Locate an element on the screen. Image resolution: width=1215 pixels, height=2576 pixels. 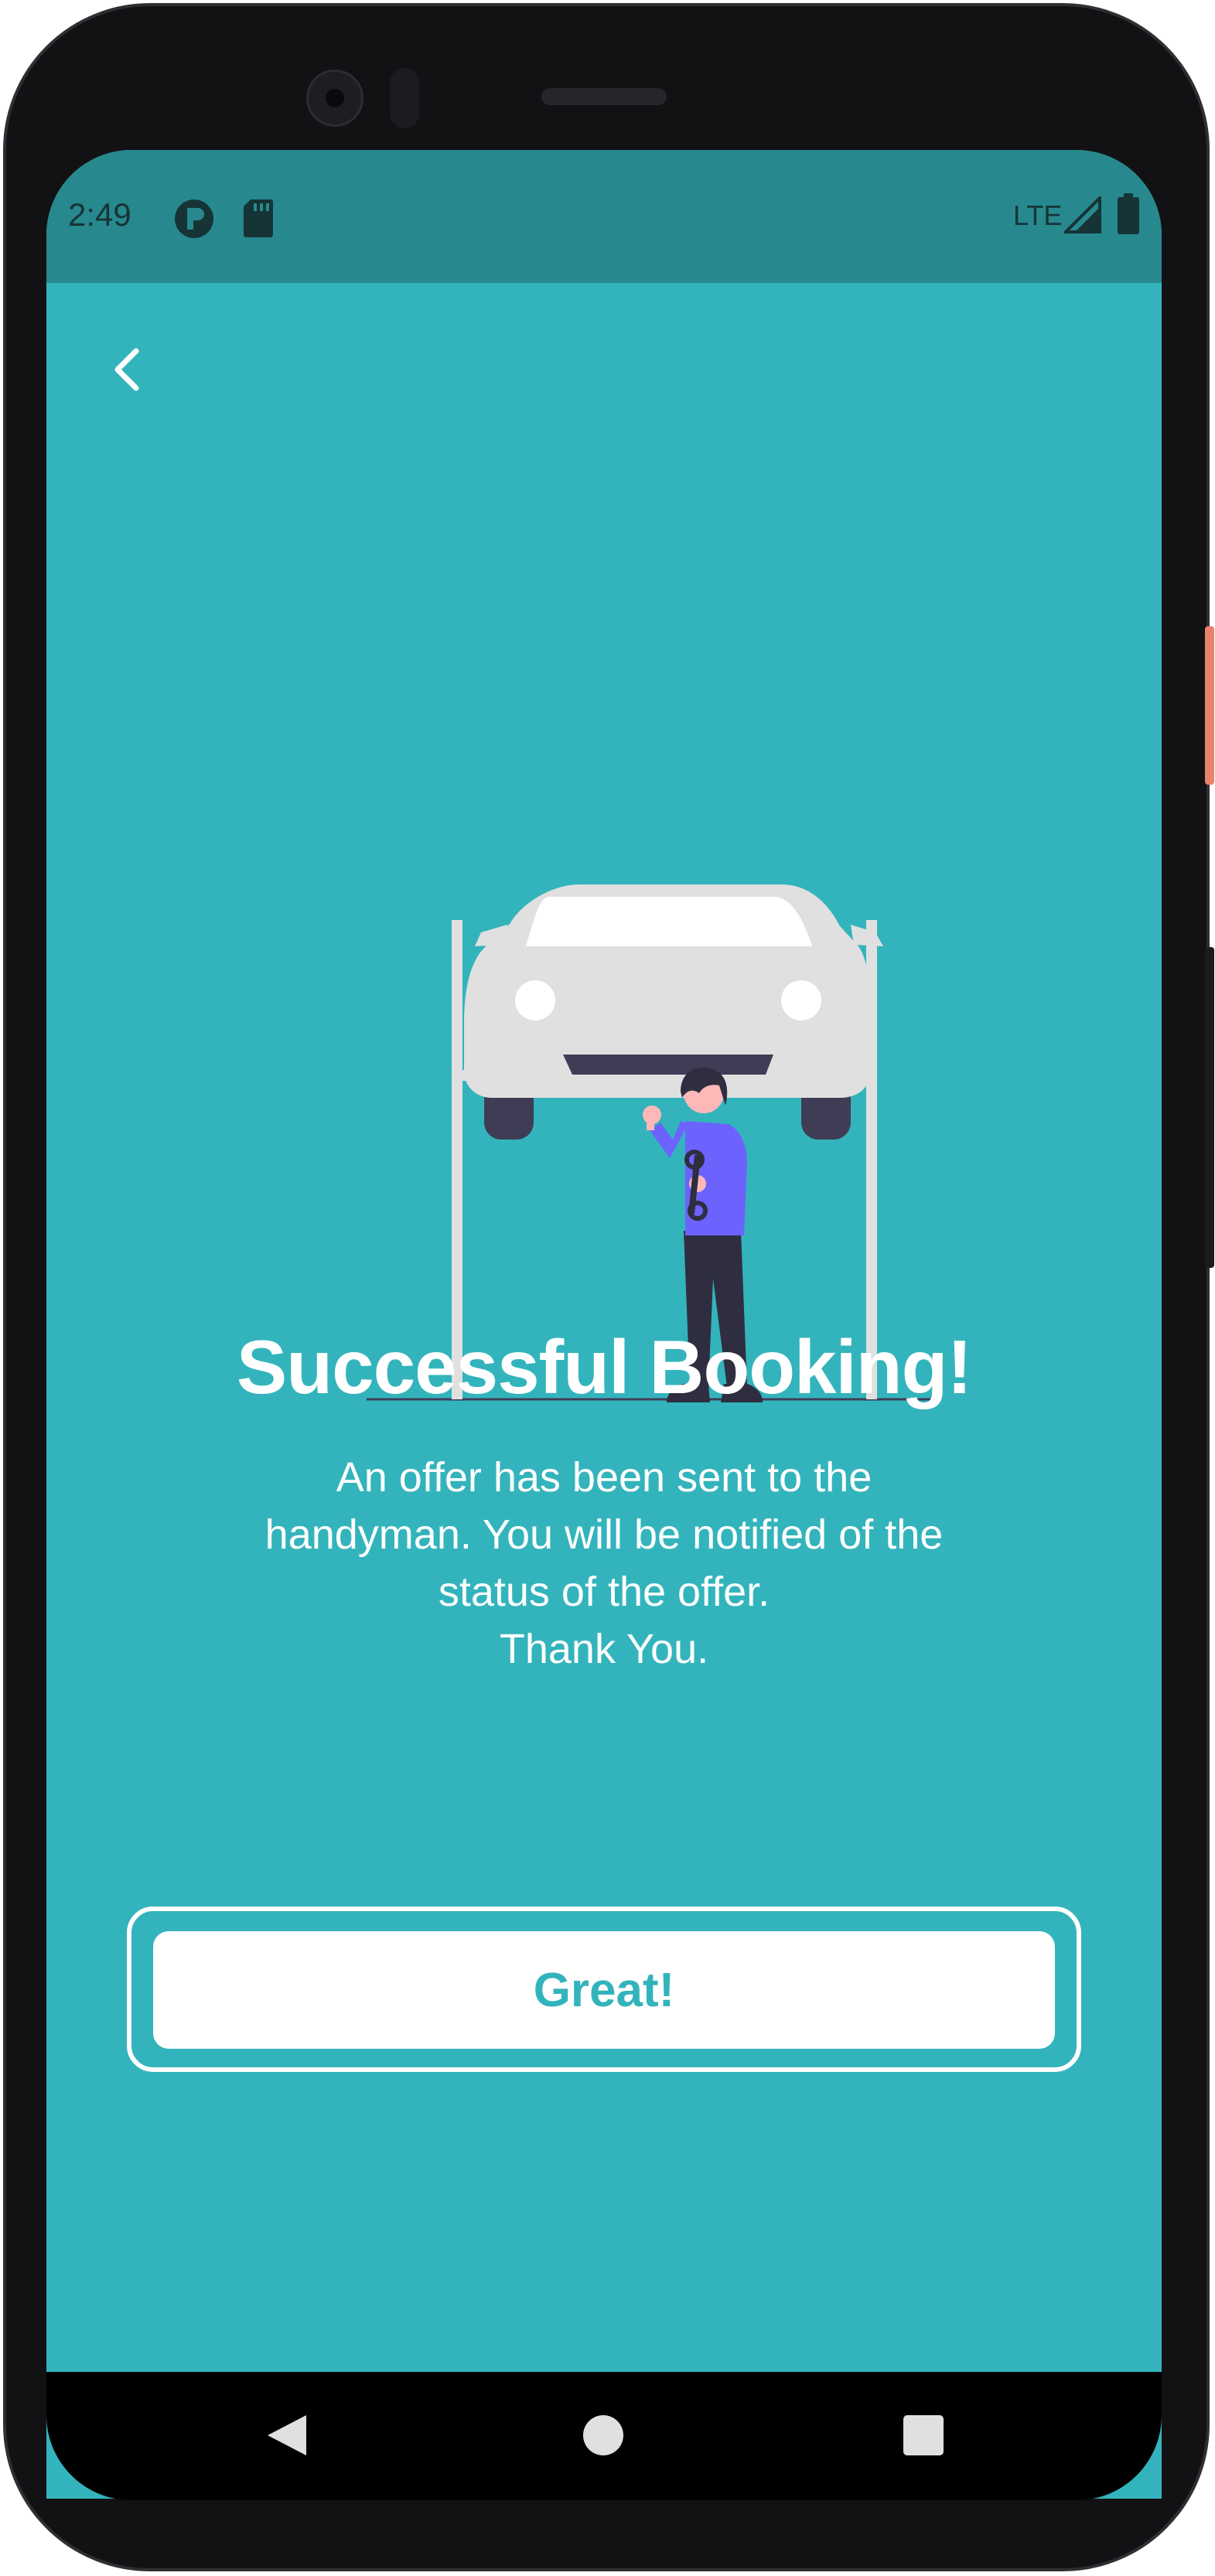
nav-recents-icon is located at coordinates (923, 2435).